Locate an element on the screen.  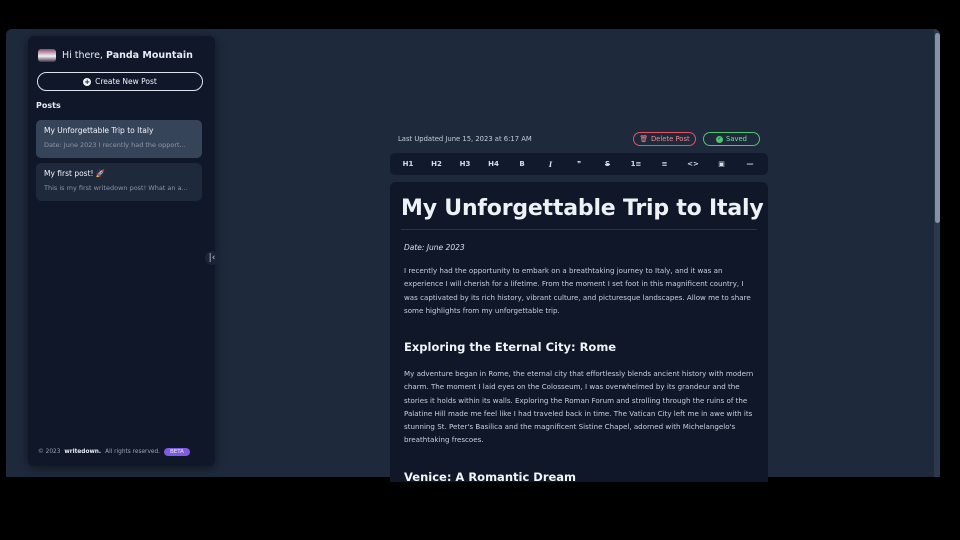
saved-label: Saved is located at coordinates (736, 139).